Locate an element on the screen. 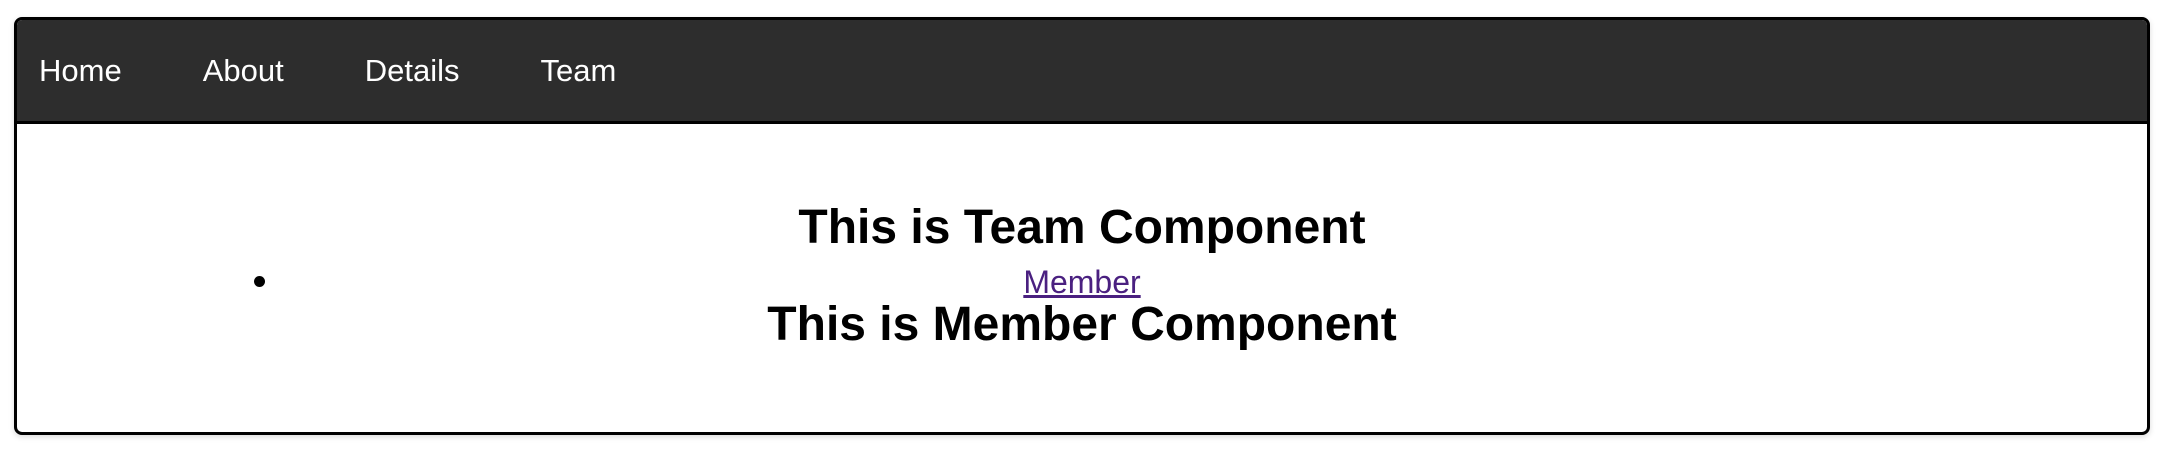 This screenshot has height=468, width=2172. member-link: Member is located at coordinates (1081, 282).